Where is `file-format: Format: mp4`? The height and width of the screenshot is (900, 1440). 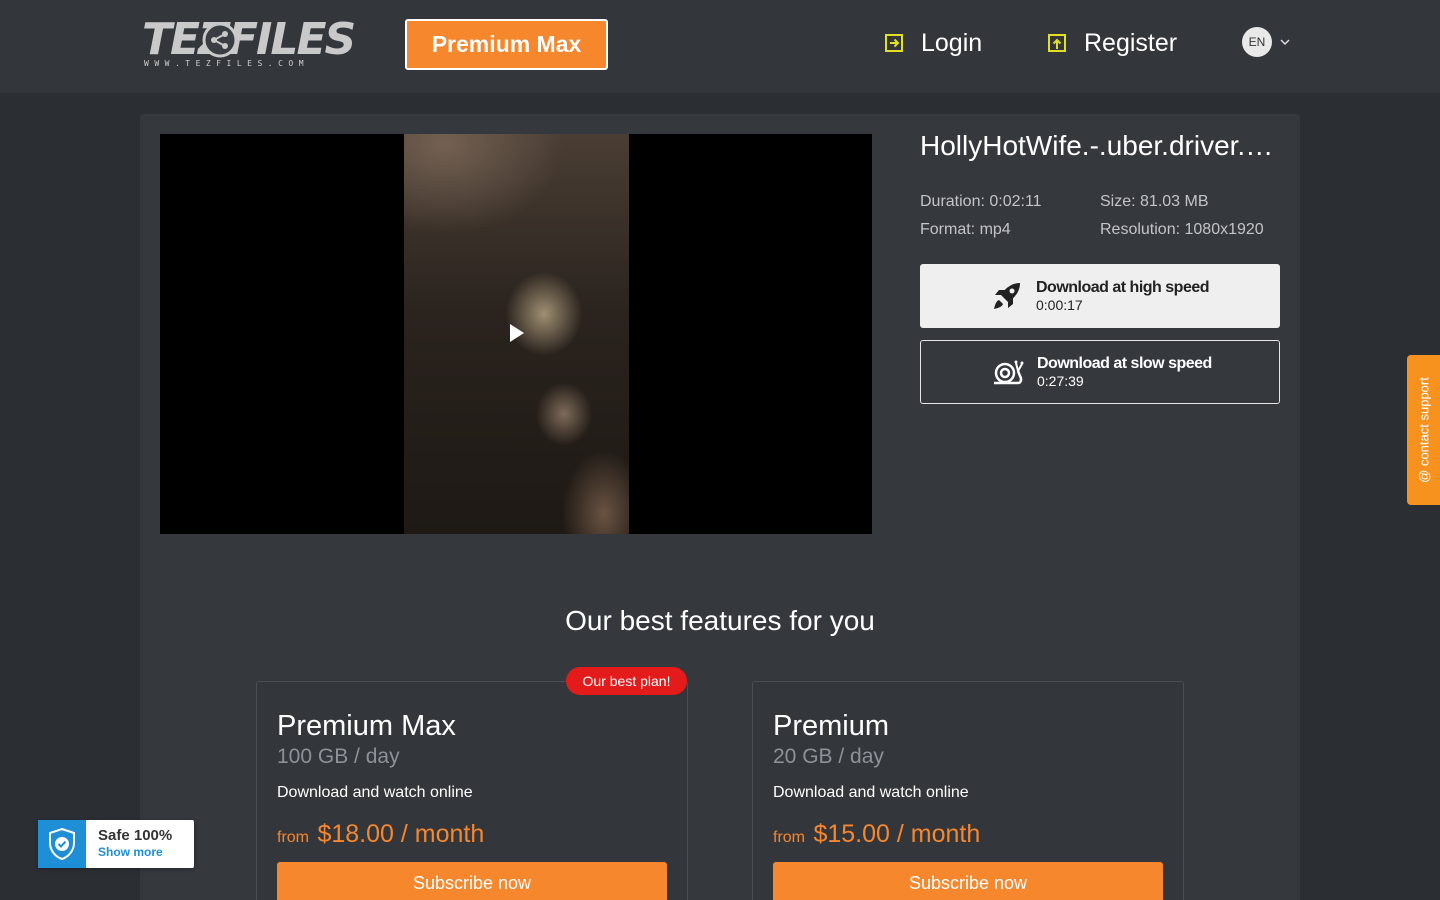 file-format: Format: mp4 is located at coordinates (965, 229).